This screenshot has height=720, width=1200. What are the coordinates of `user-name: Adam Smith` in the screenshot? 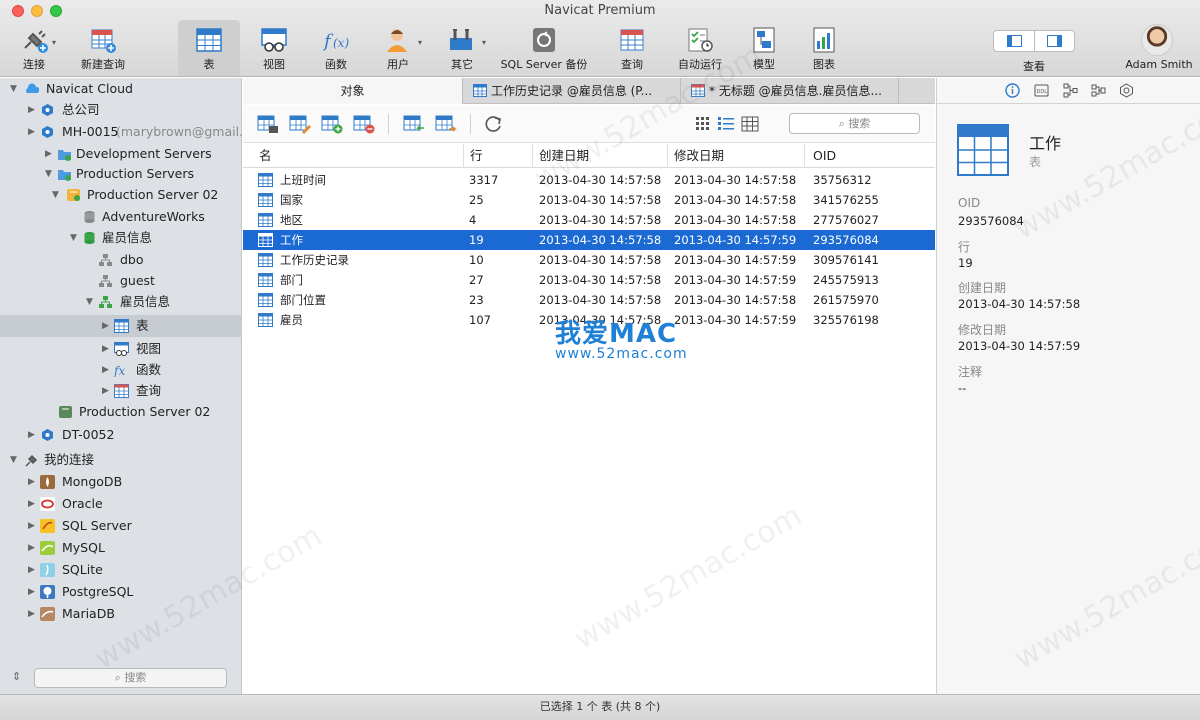 It's located at (1159, 64).